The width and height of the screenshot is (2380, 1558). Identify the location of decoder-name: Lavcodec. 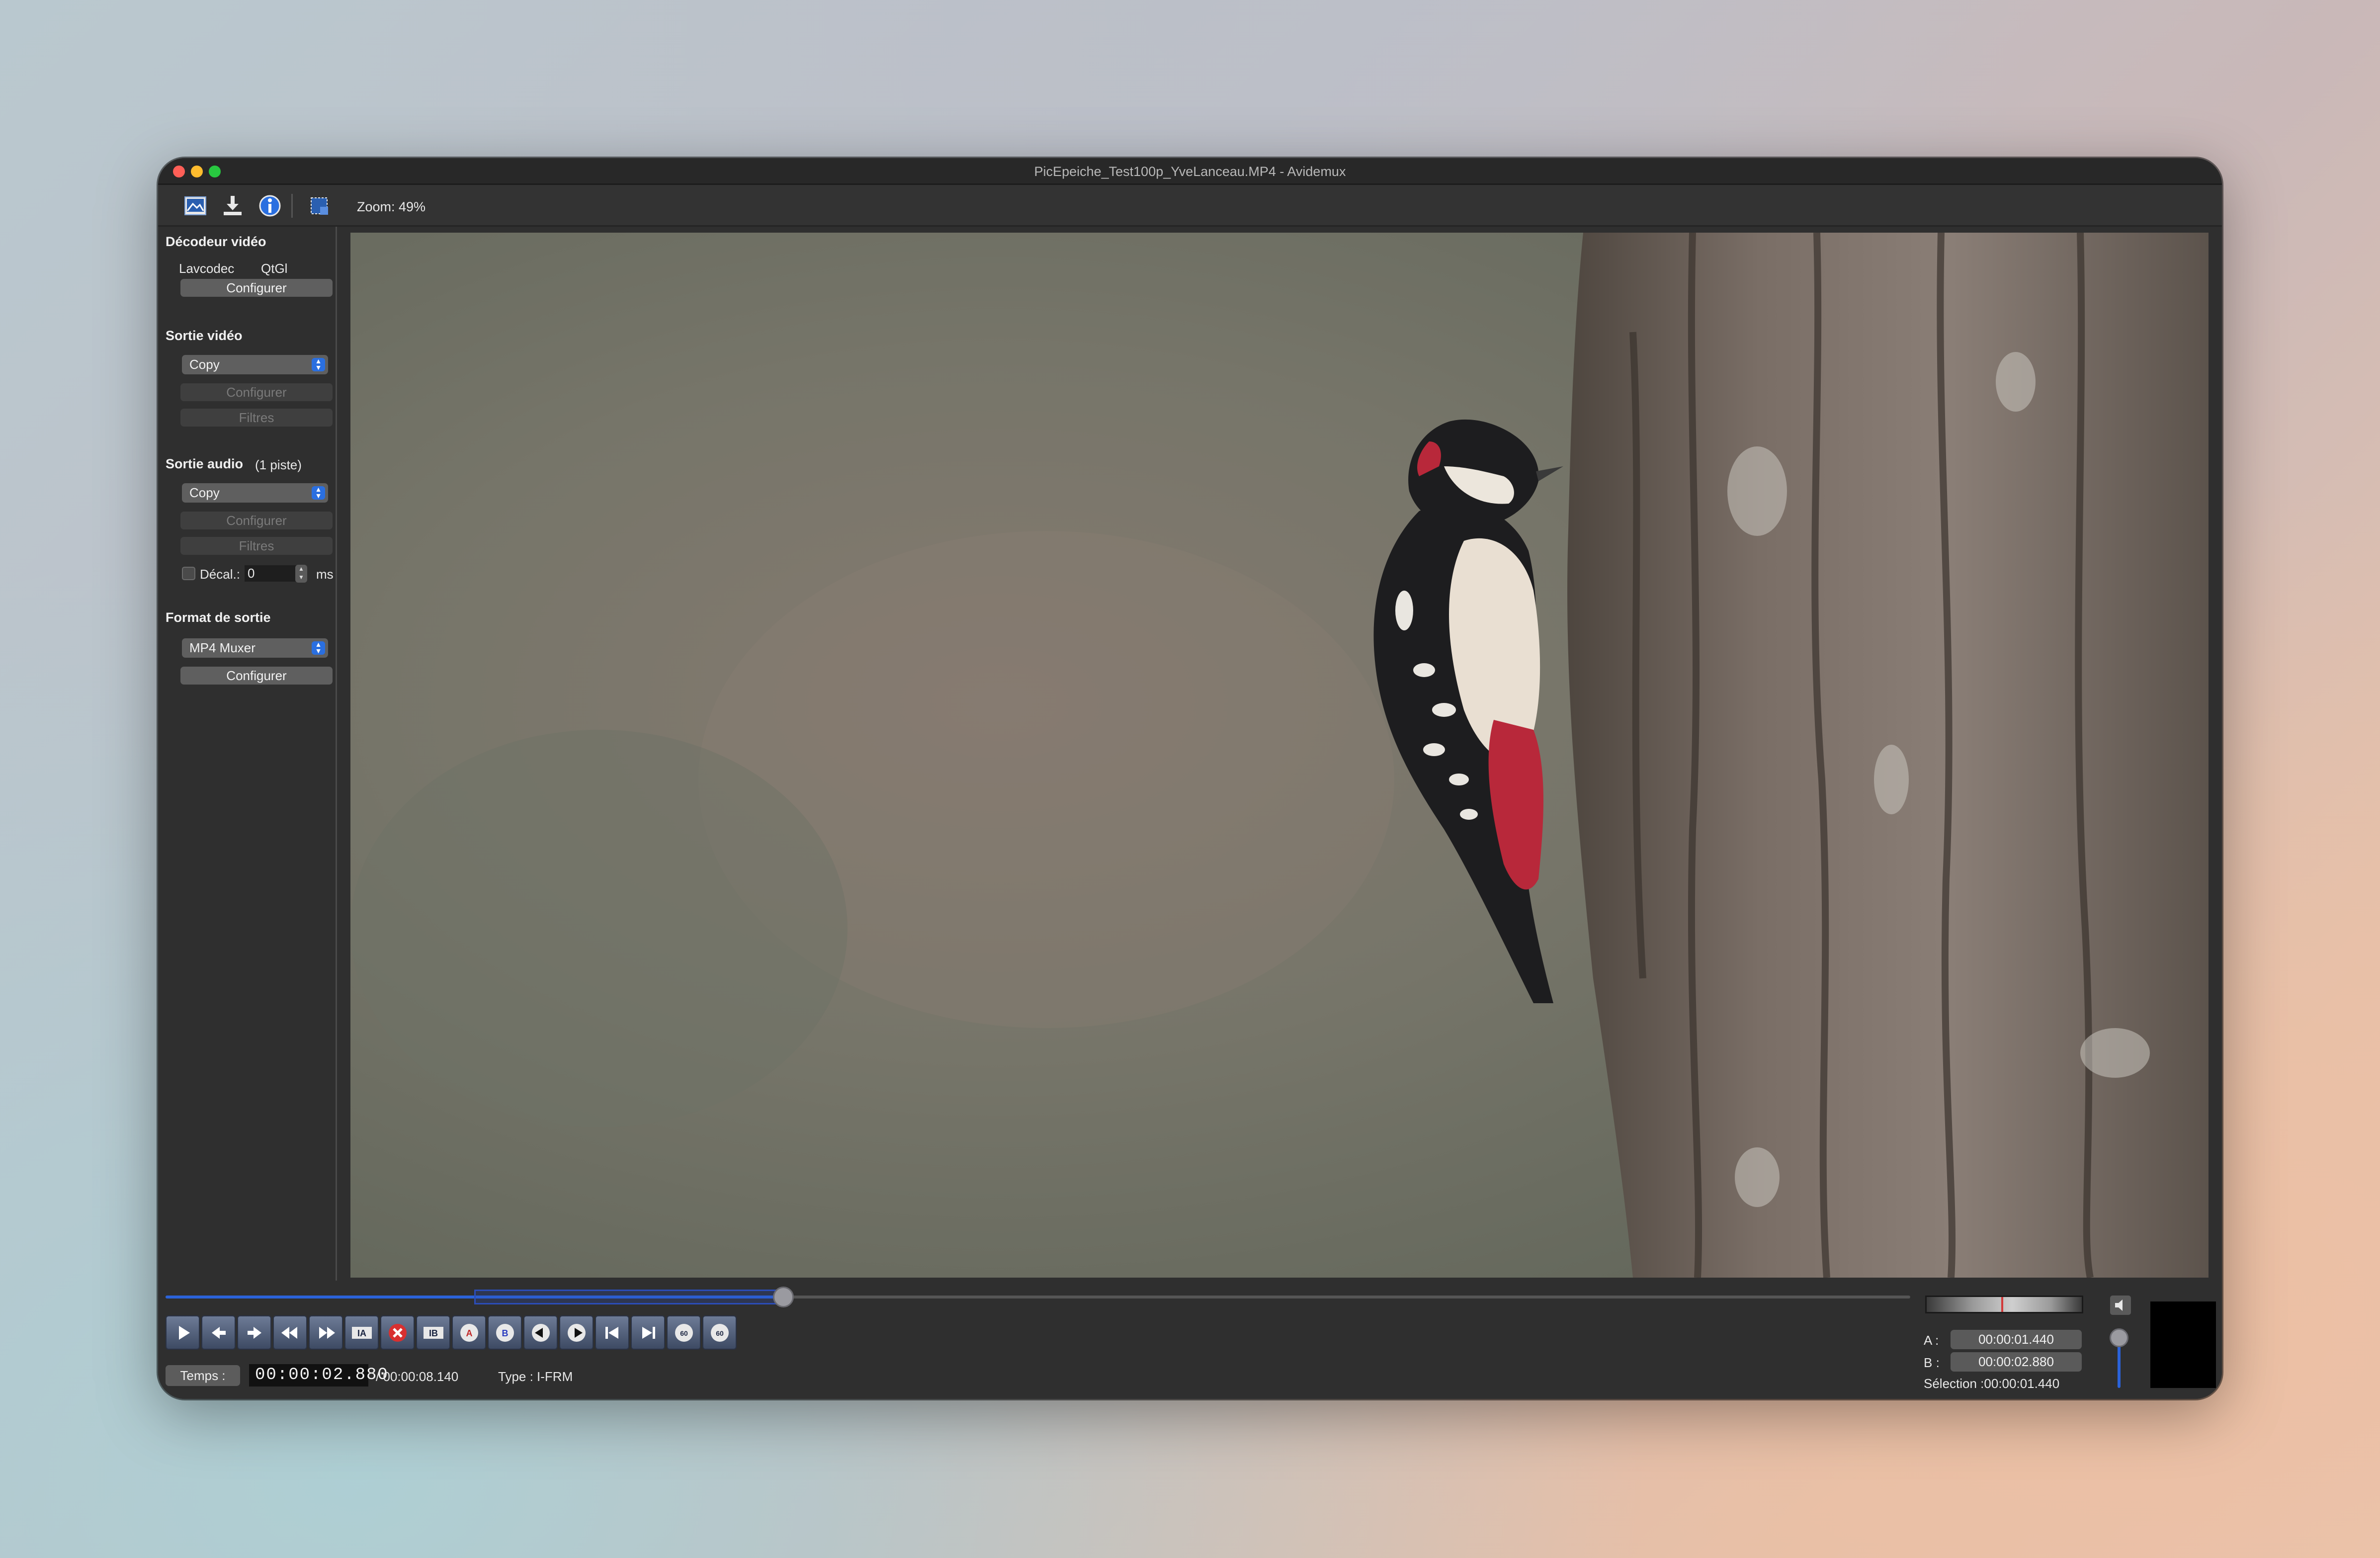
(207, 268).